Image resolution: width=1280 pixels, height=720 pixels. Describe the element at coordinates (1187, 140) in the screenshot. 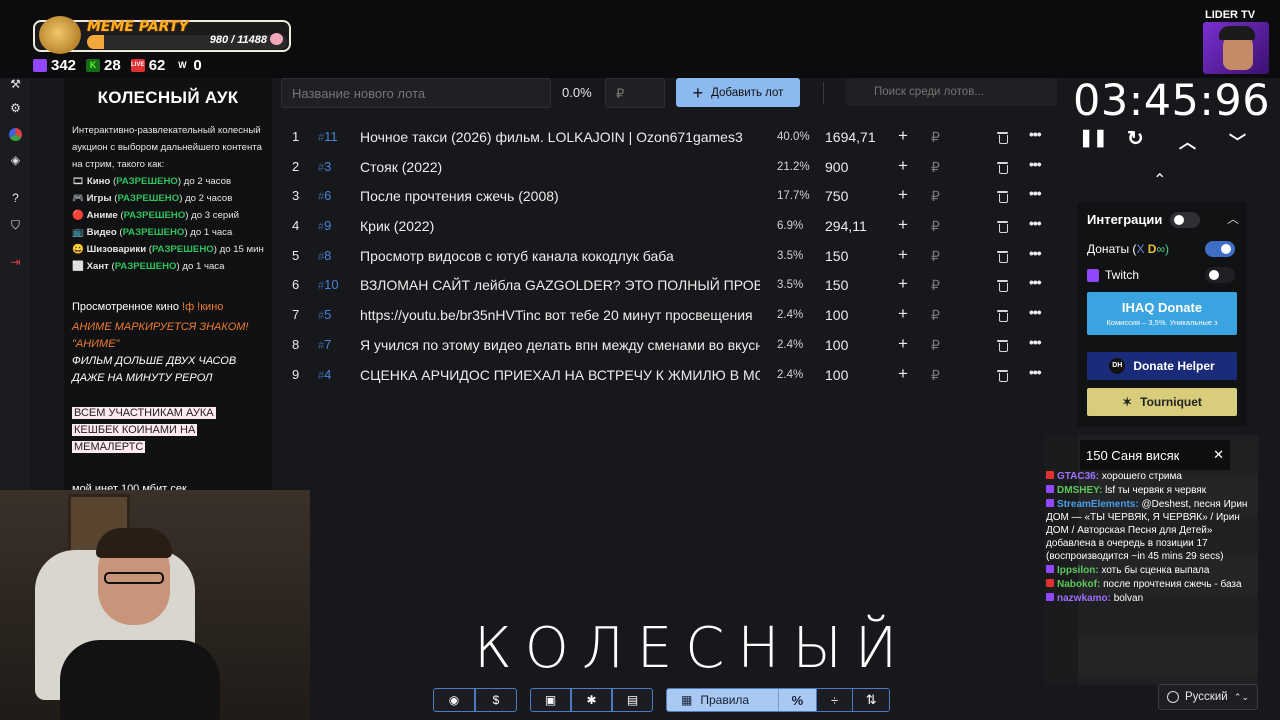

I see `timer-up-icon: ︿` at that location.